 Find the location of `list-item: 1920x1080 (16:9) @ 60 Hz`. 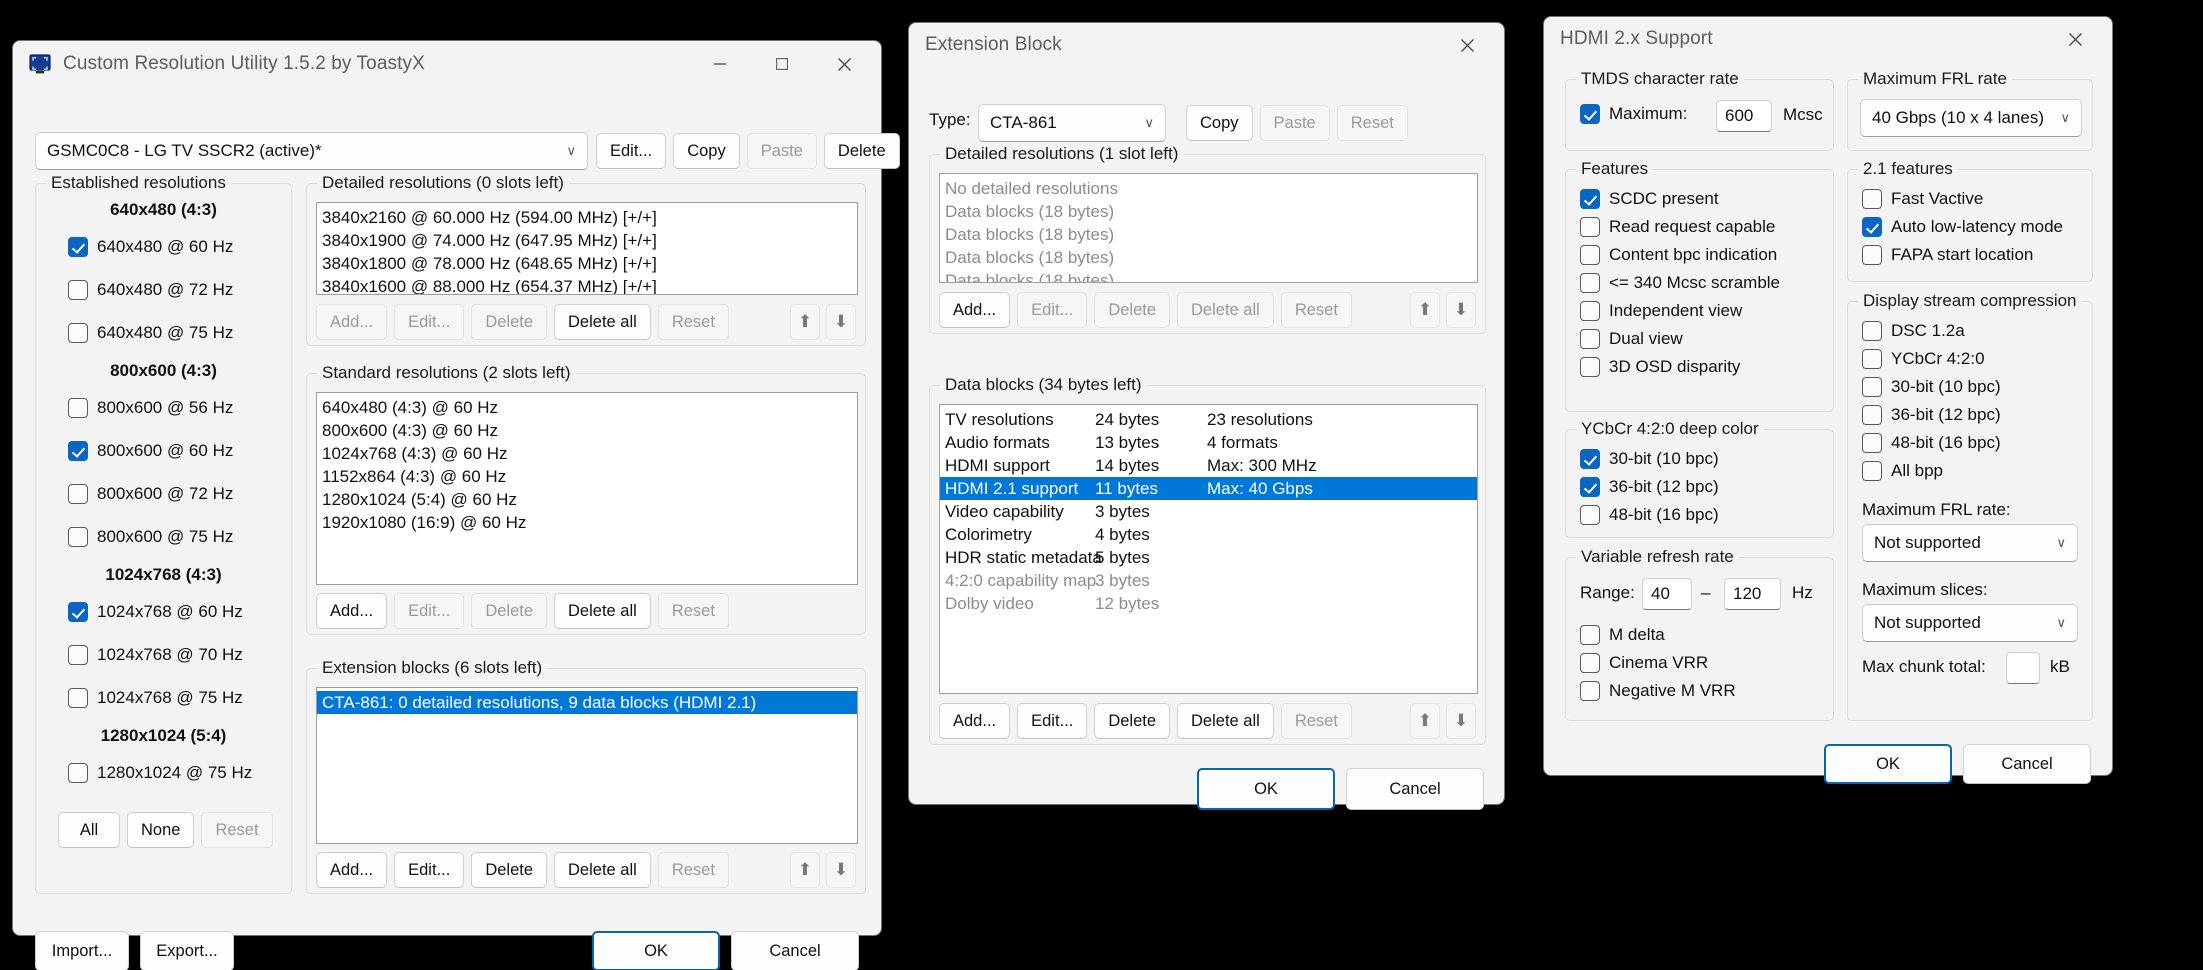

list-item: 1920x1080 (16:9) @ 60 Hz is located at coordinates (587, 522).